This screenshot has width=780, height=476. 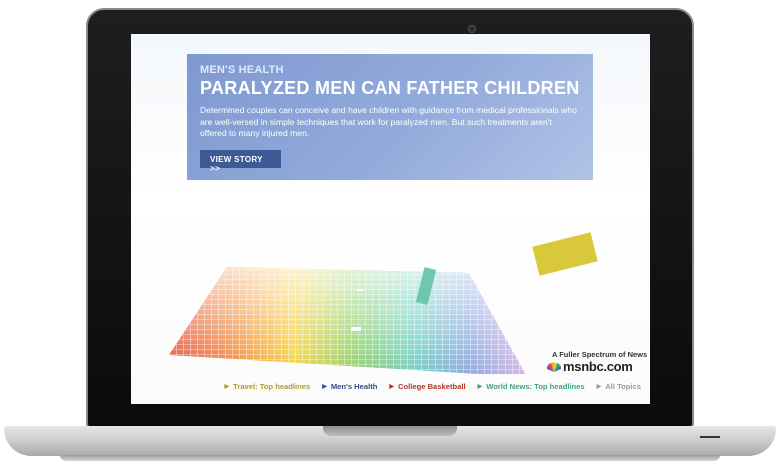 I want to click on nav-link-travel: ▶ Travel: Top headlines, so click(x=268, y=386).